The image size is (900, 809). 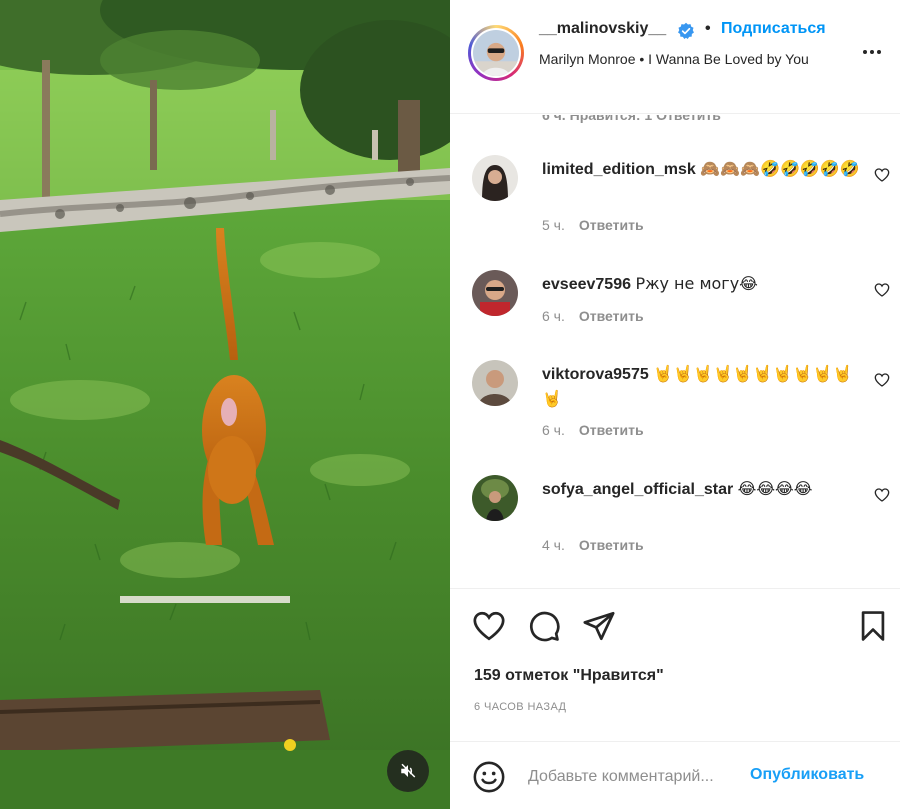 I want to click on author-username: __malinovskiy__, so click(x=602, y=29).